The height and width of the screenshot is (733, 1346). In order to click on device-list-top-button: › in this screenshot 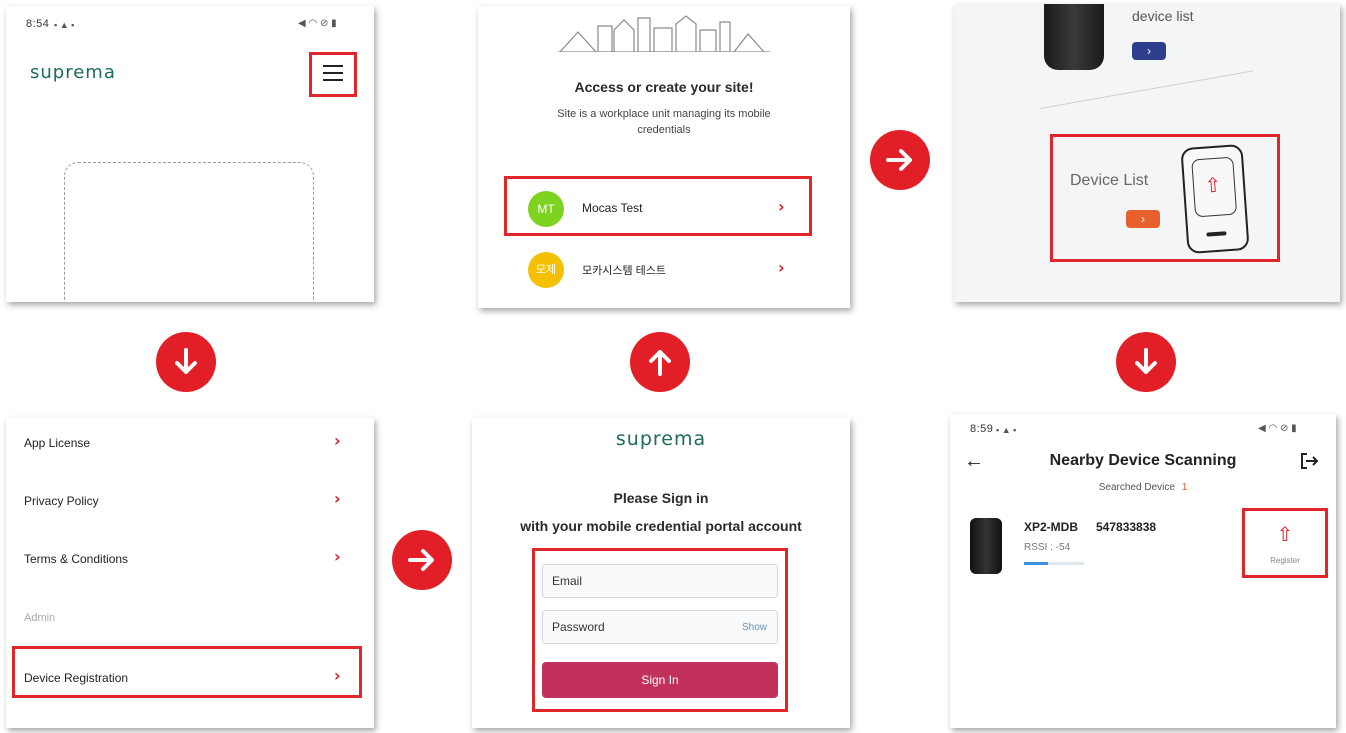, I will do `click(1149, 51)`.